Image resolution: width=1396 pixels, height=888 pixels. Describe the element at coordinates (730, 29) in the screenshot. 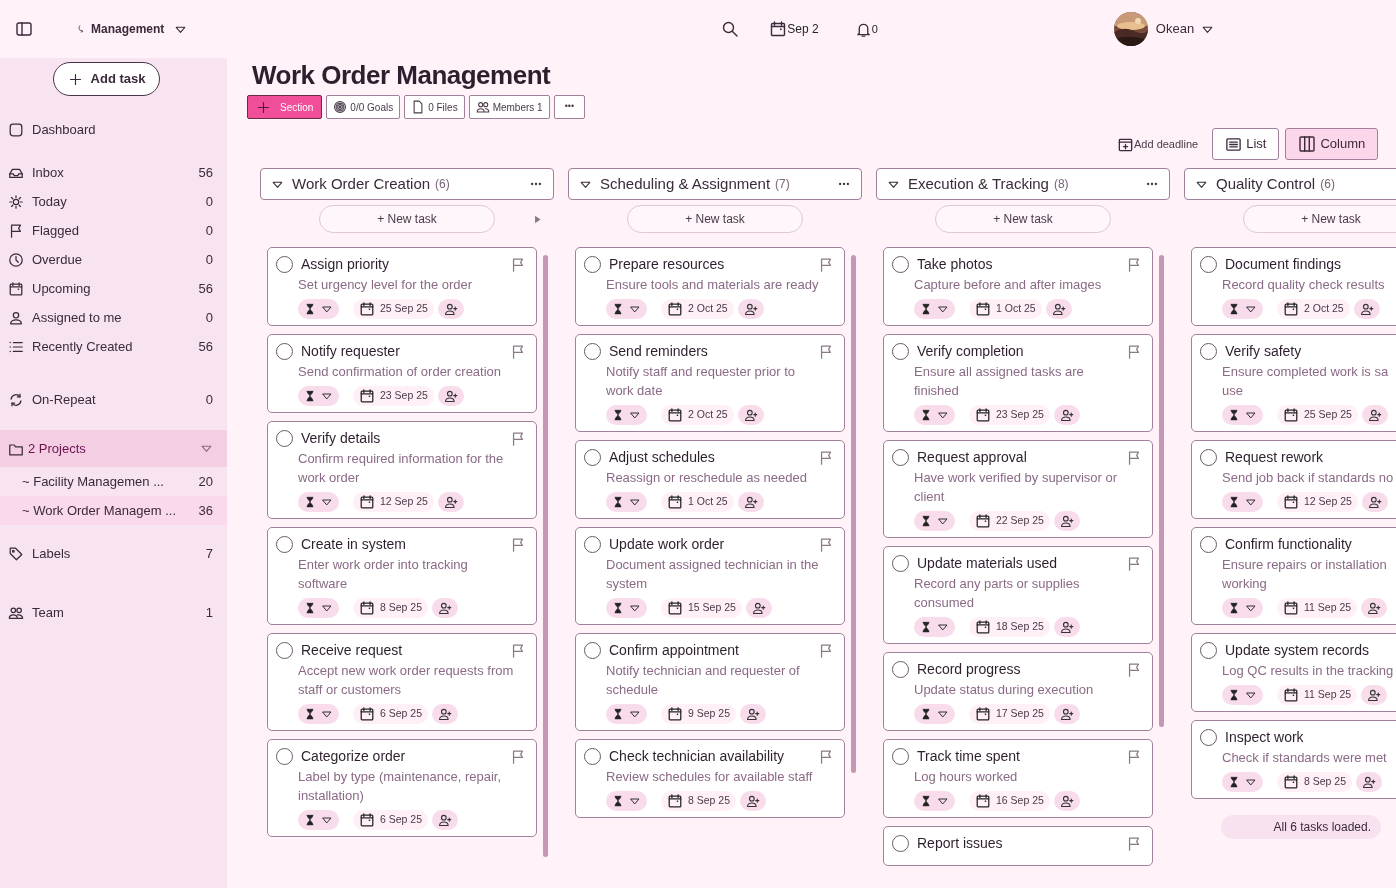

I see `search-button` at that location.